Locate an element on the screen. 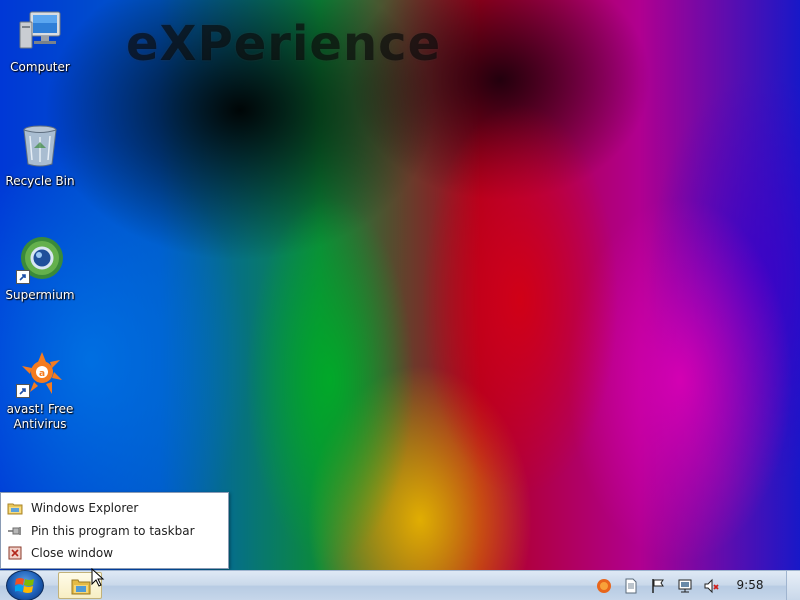  start-button is located at coordinates (25, 585).